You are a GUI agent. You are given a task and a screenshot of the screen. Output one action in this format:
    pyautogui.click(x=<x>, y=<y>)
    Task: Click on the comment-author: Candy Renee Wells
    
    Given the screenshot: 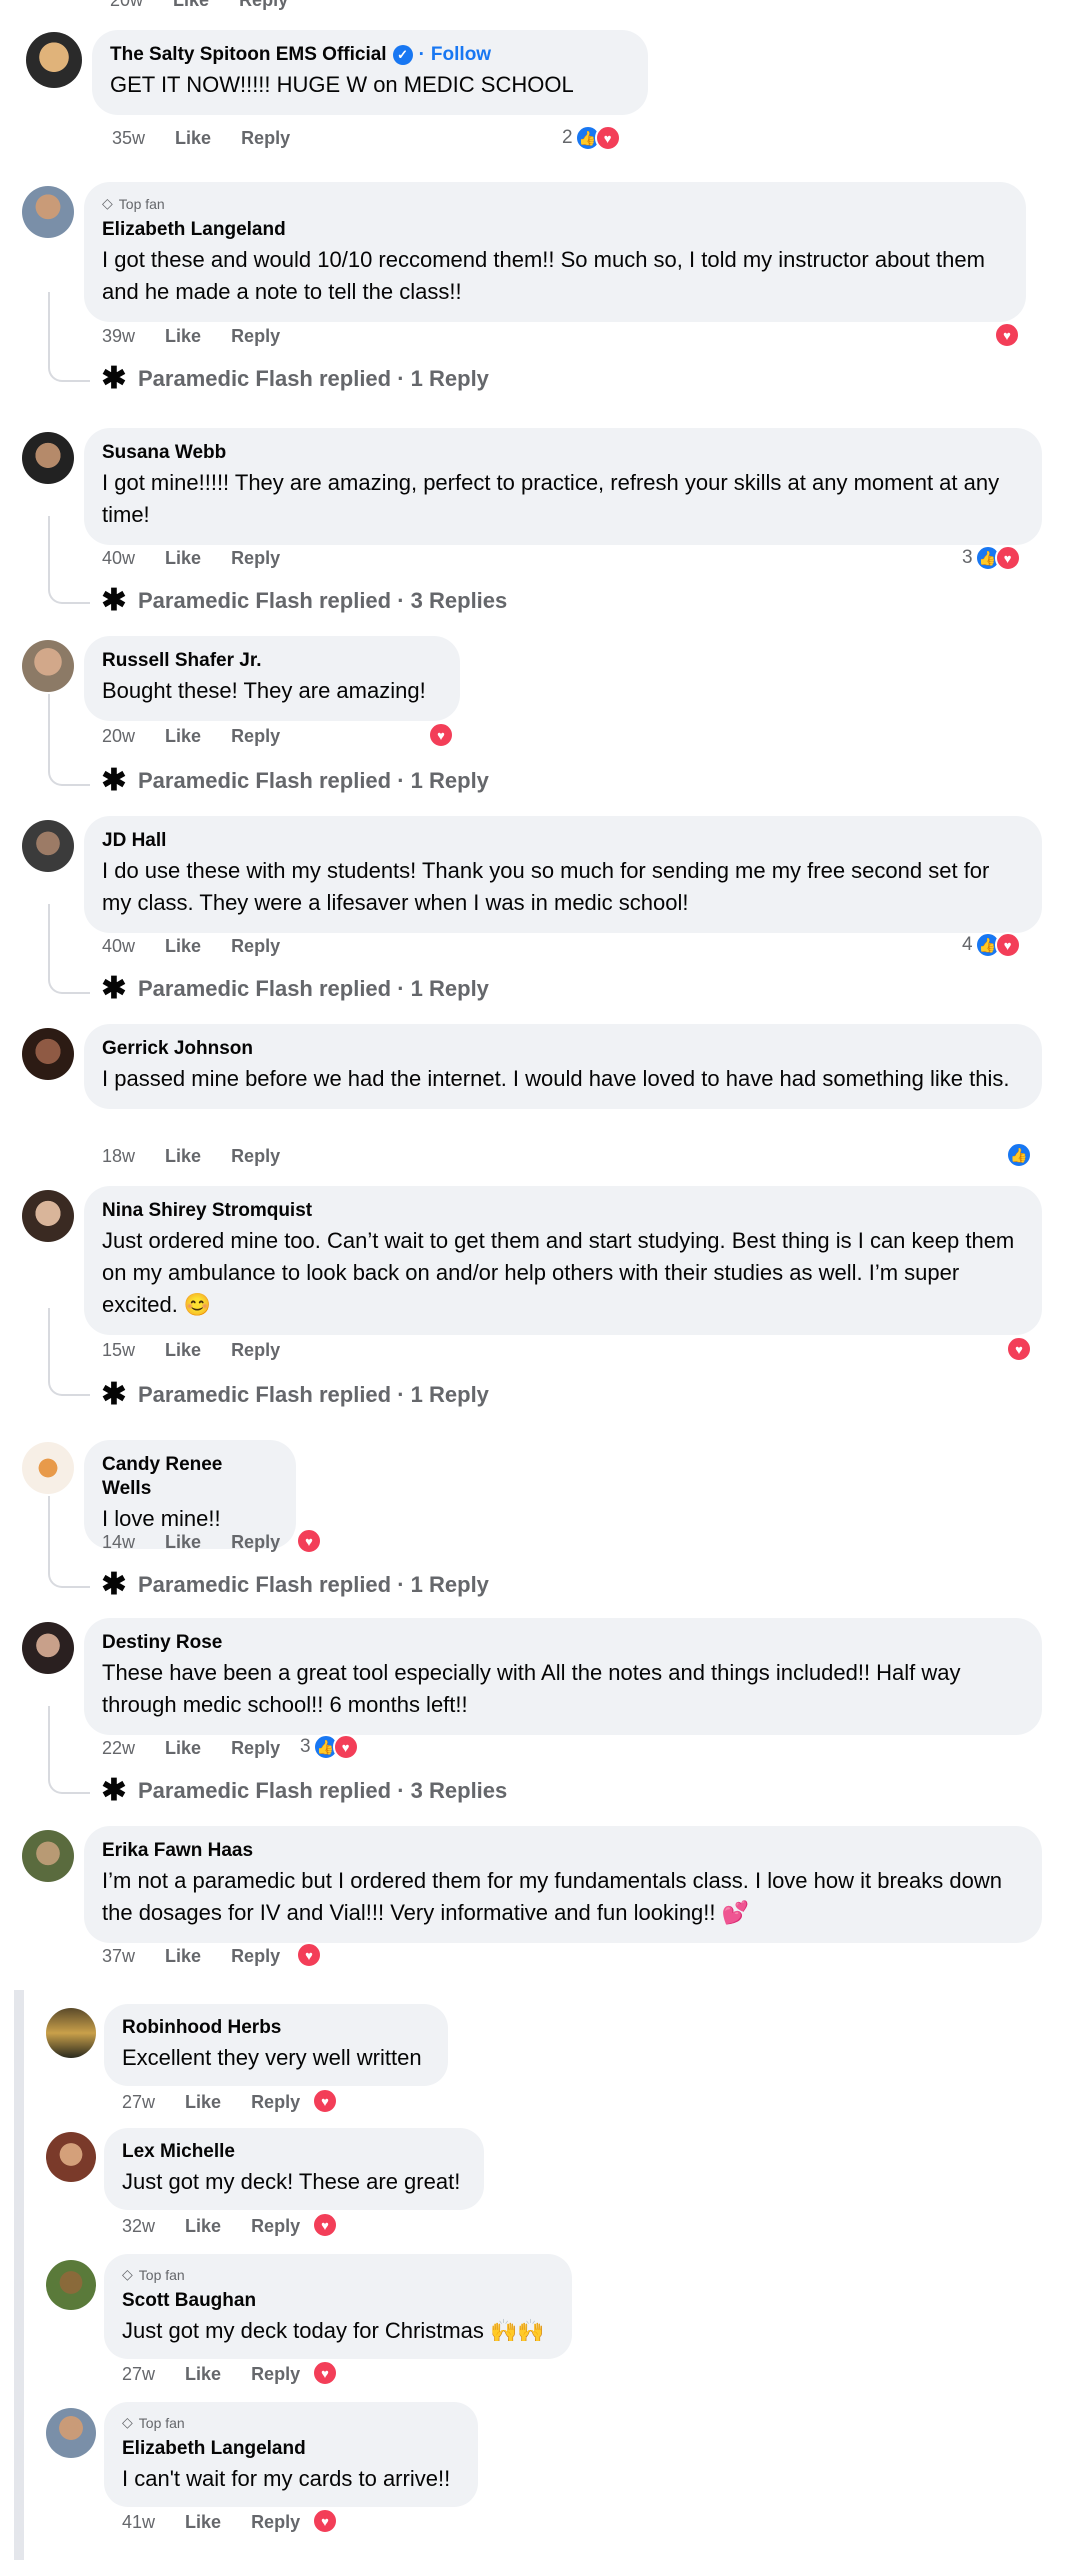 What is the action you would take?
    pyautogui.click(x=189, y=1477)
    